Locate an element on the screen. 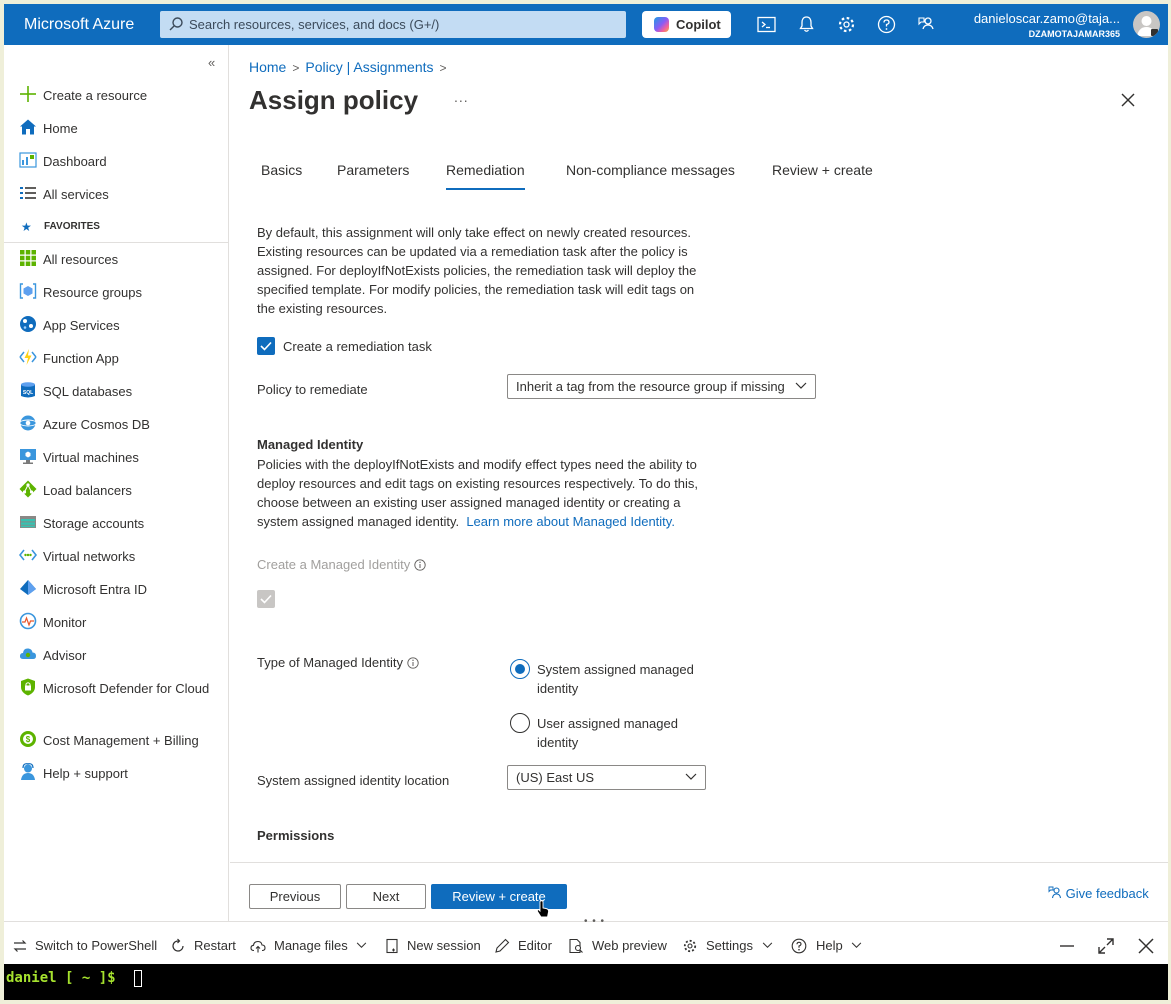 Image resolution: width=1171 pixels, height=1004 pixels. learn-more-managed-identity-link: Learn more about Managed Identity. is located at coordinates (570, 521).